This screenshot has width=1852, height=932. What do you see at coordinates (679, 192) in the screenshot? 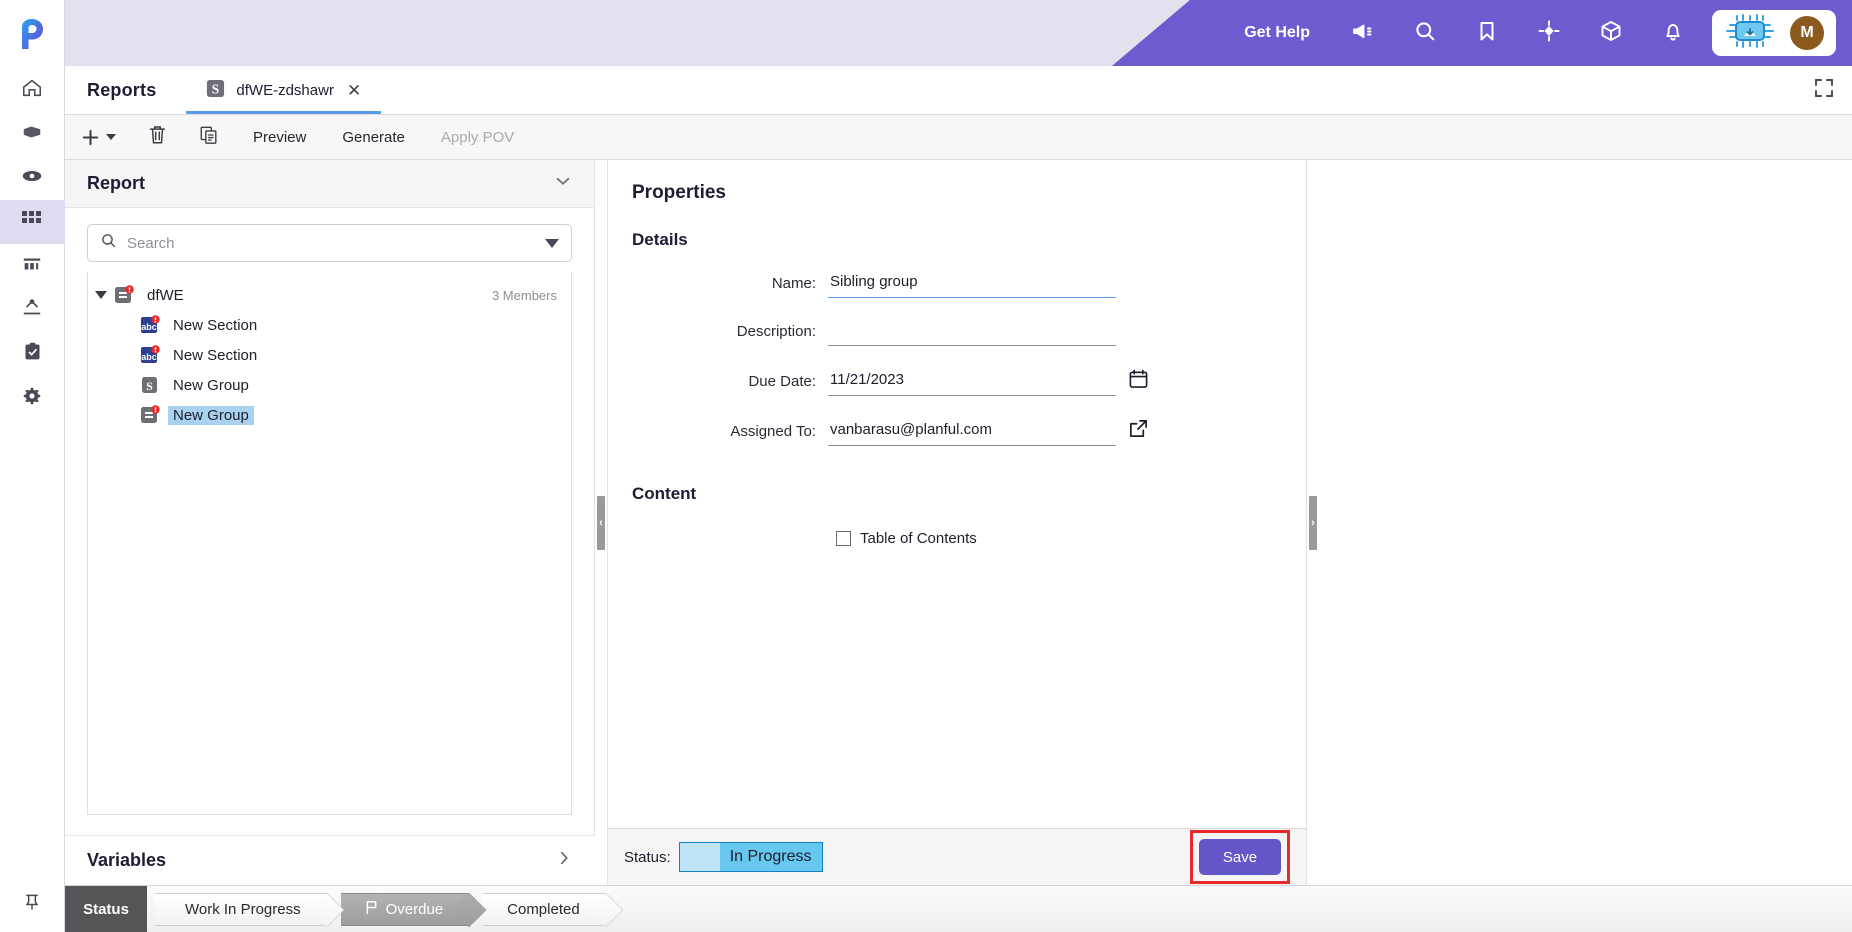
I see `properties-title: Properties` at bounding box center [679, 192].